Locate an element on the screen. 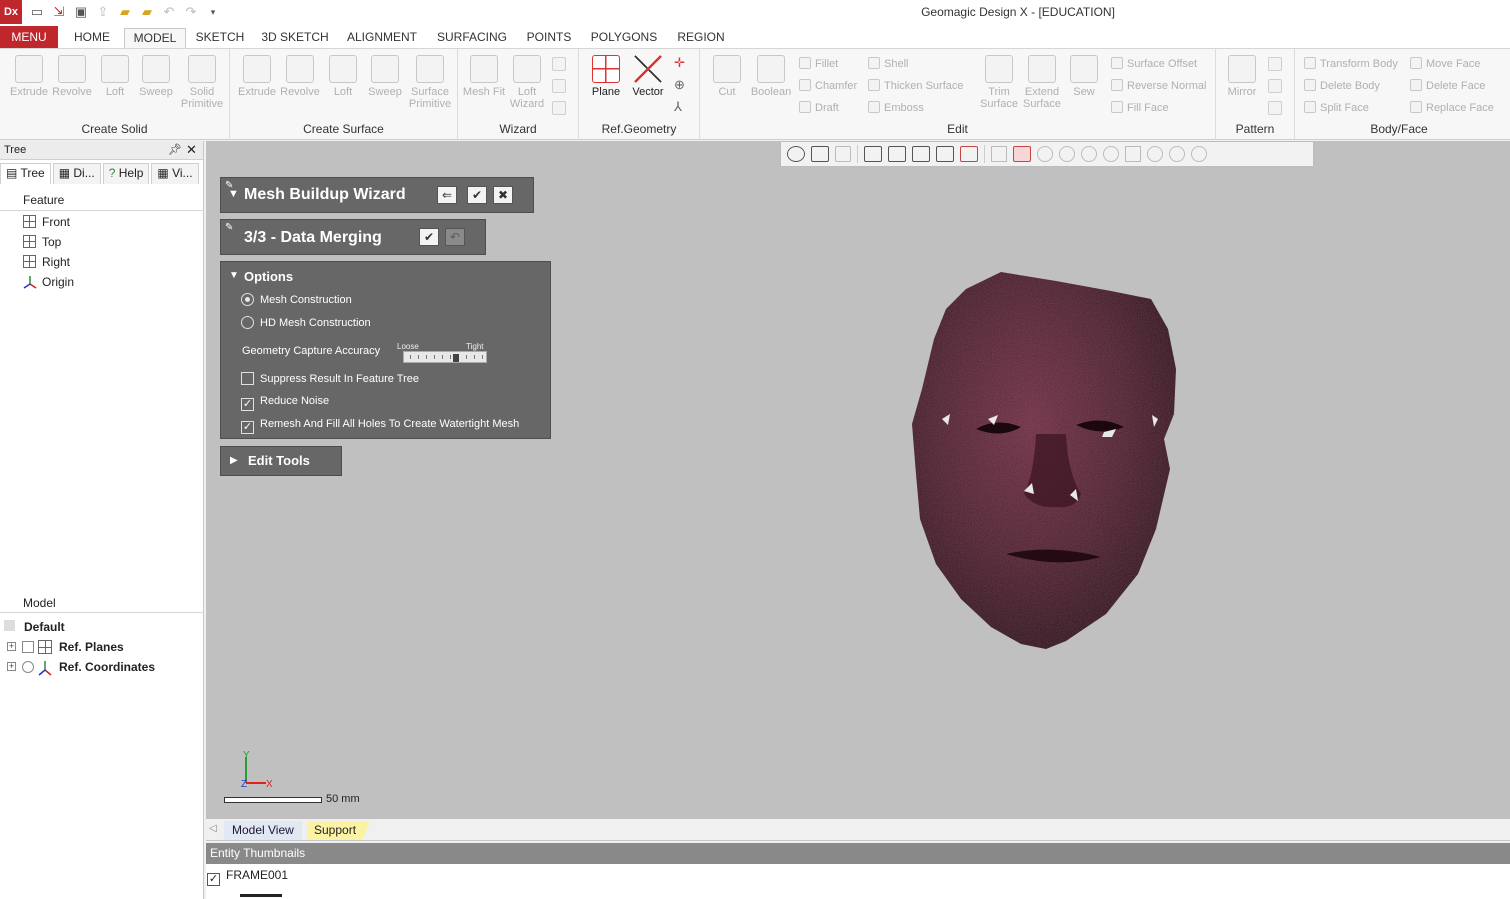 Image resolution: width=1510 pixels, height=899 pixels. boolean-button: Boolean is located at coordinates (771, 76).